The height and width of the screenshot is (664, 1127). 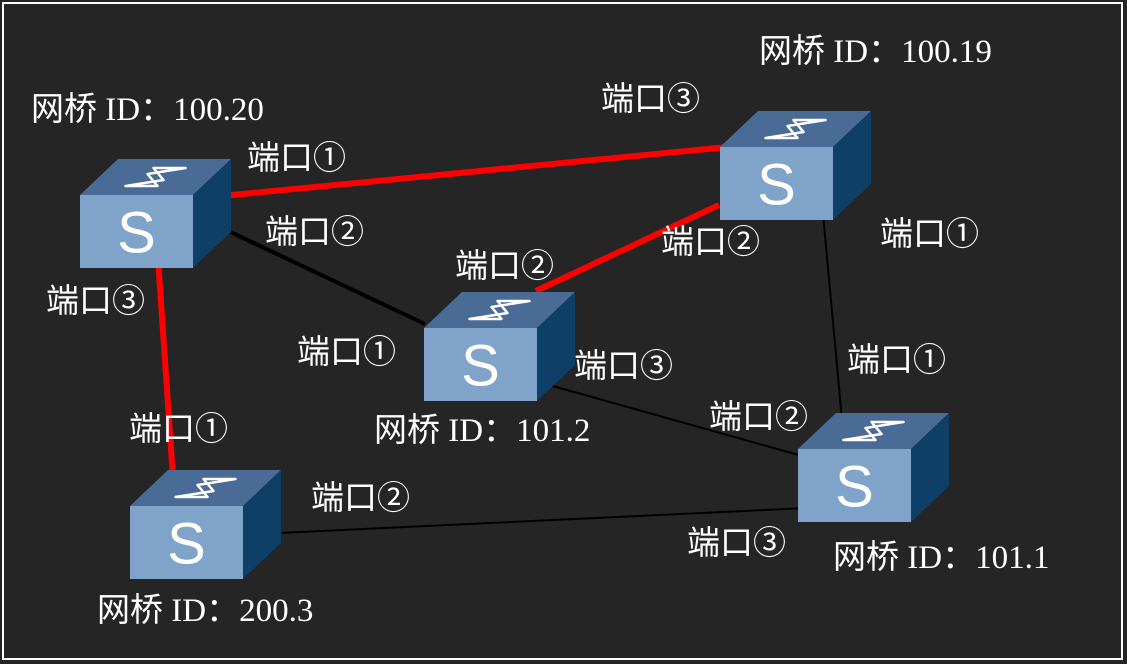 I want to click on bridge-b-switch-icon: S, so click(x=795, y=165).